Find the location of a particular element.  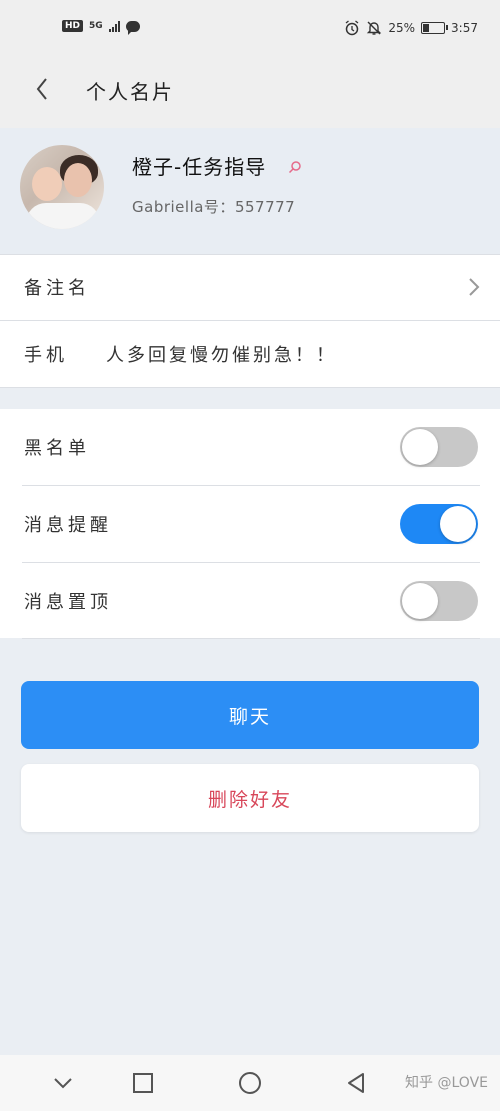

phone-label: 手机 is located at coordinates (46, 355).